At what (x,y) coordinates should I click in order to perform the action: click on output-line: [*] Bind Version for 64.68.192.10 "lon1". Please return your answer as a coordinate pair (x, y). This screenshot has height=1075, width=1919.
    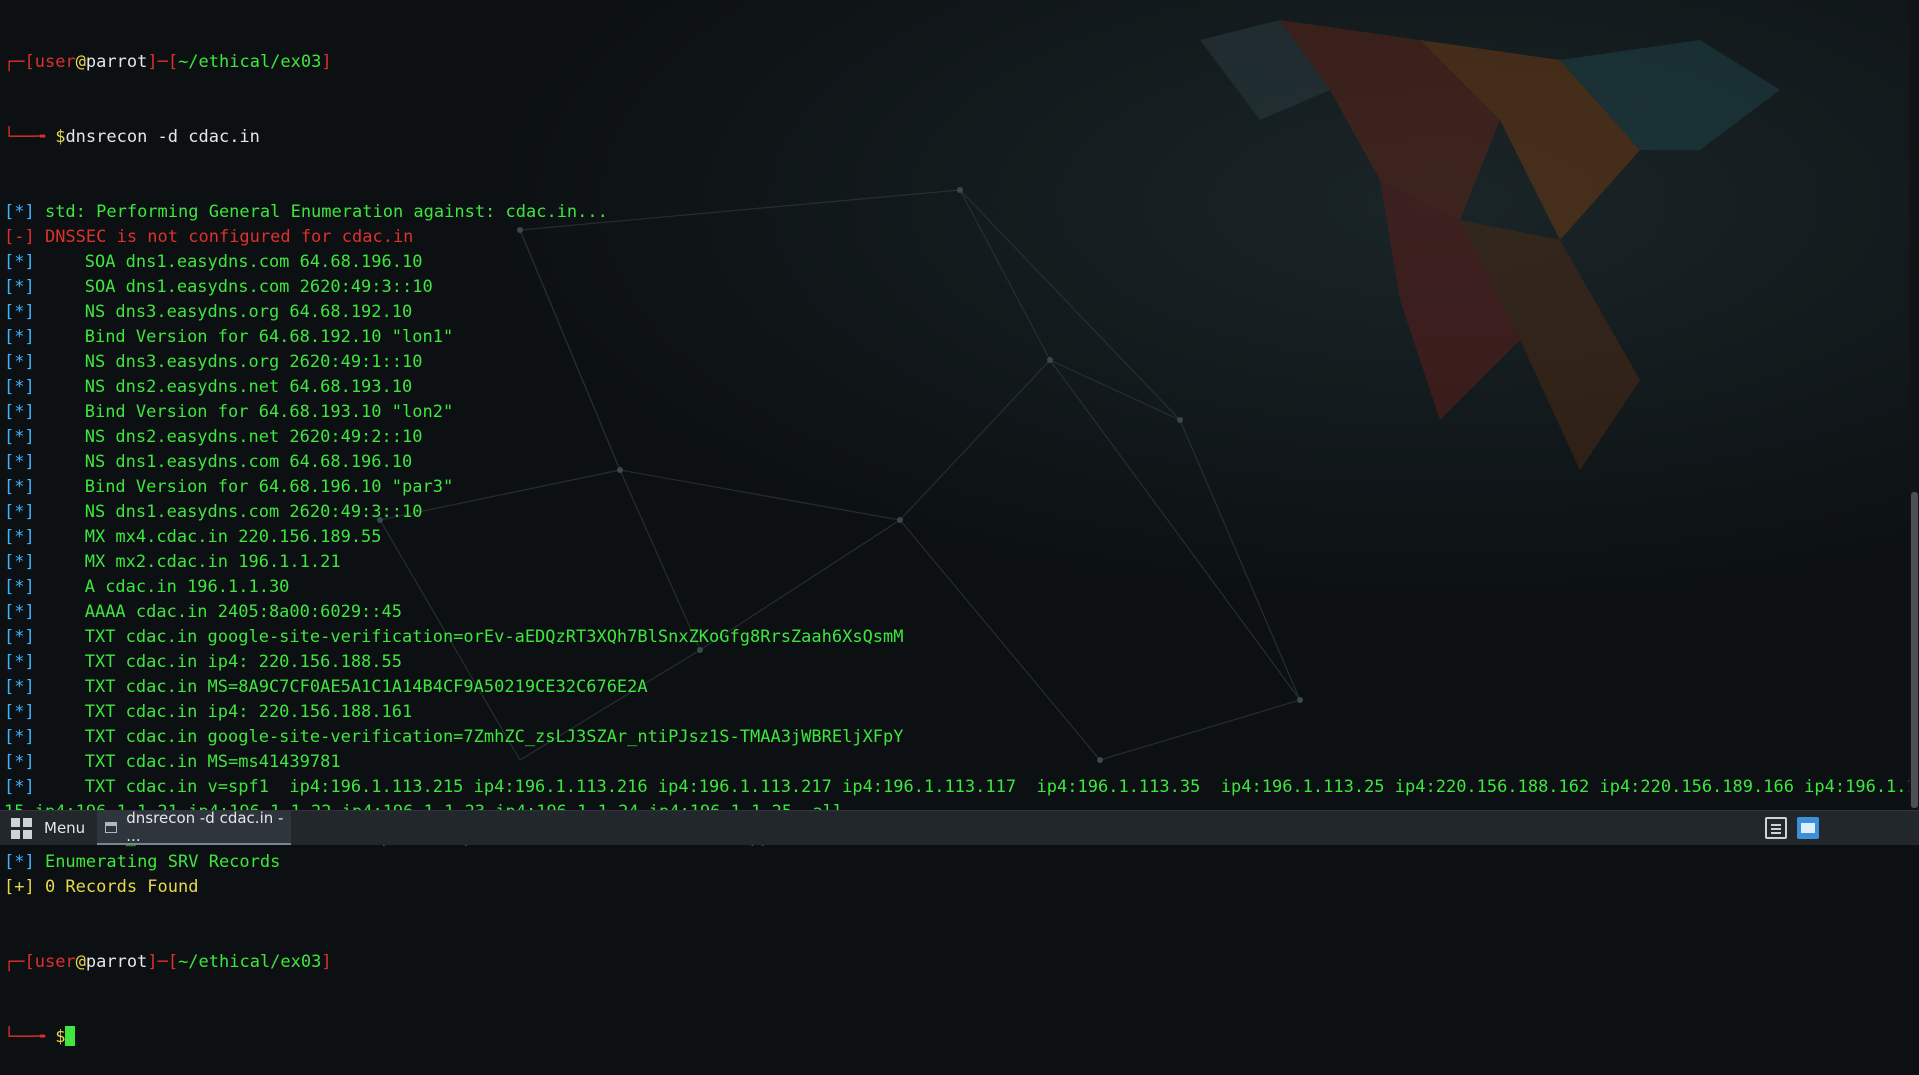
    Looking at the image, I should click on (952, 337).